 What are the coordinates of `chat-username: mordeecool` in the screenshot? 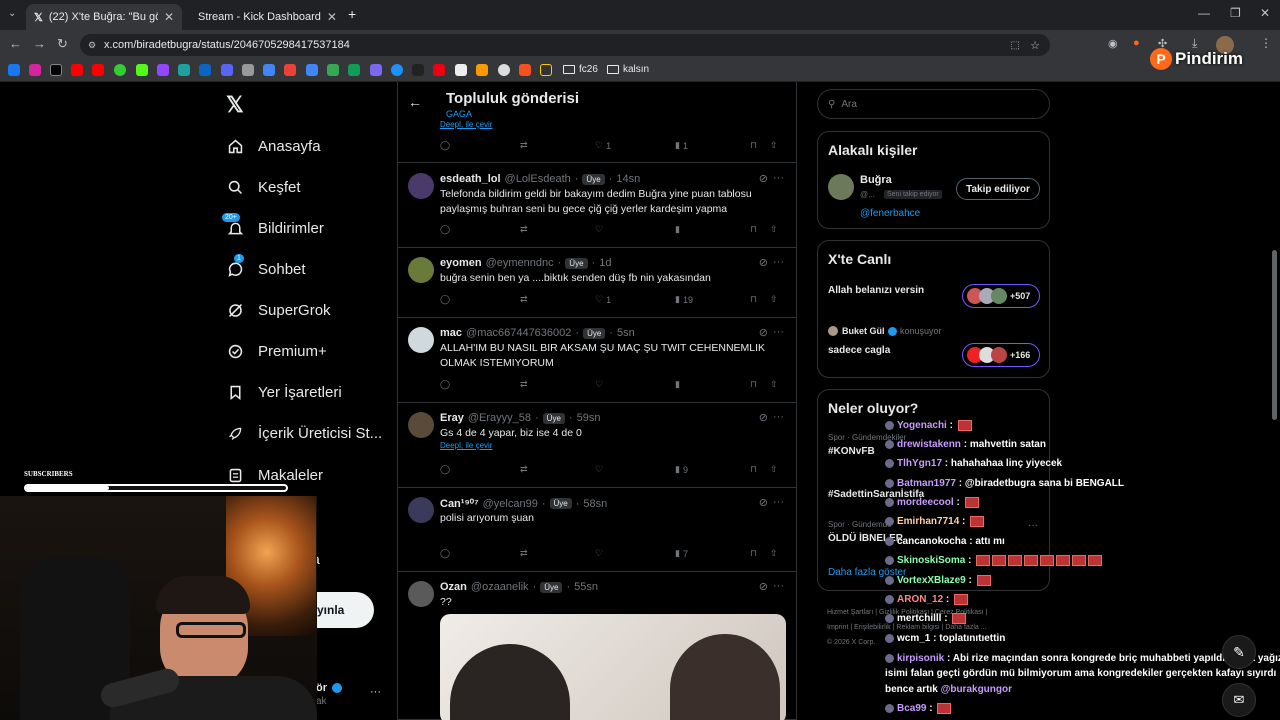 It's located at (925, 502).